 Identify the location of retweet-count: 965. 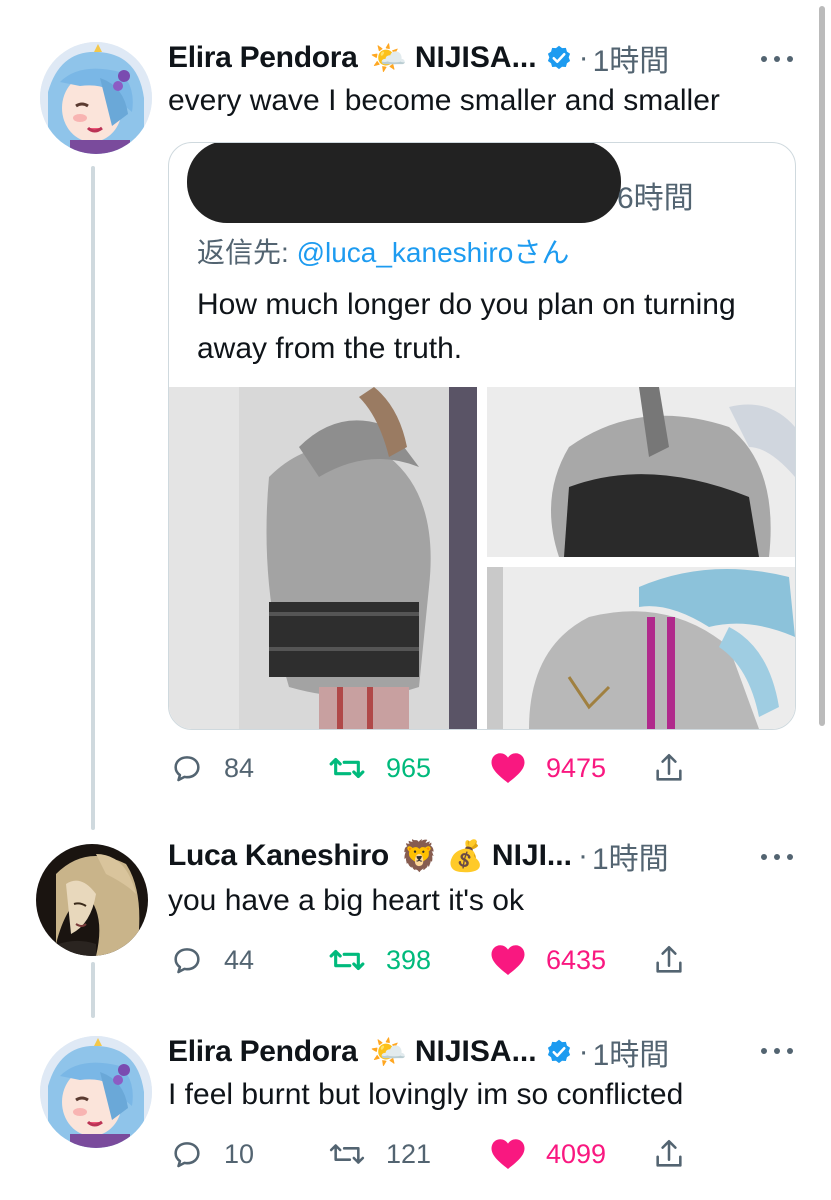
(409, 767).